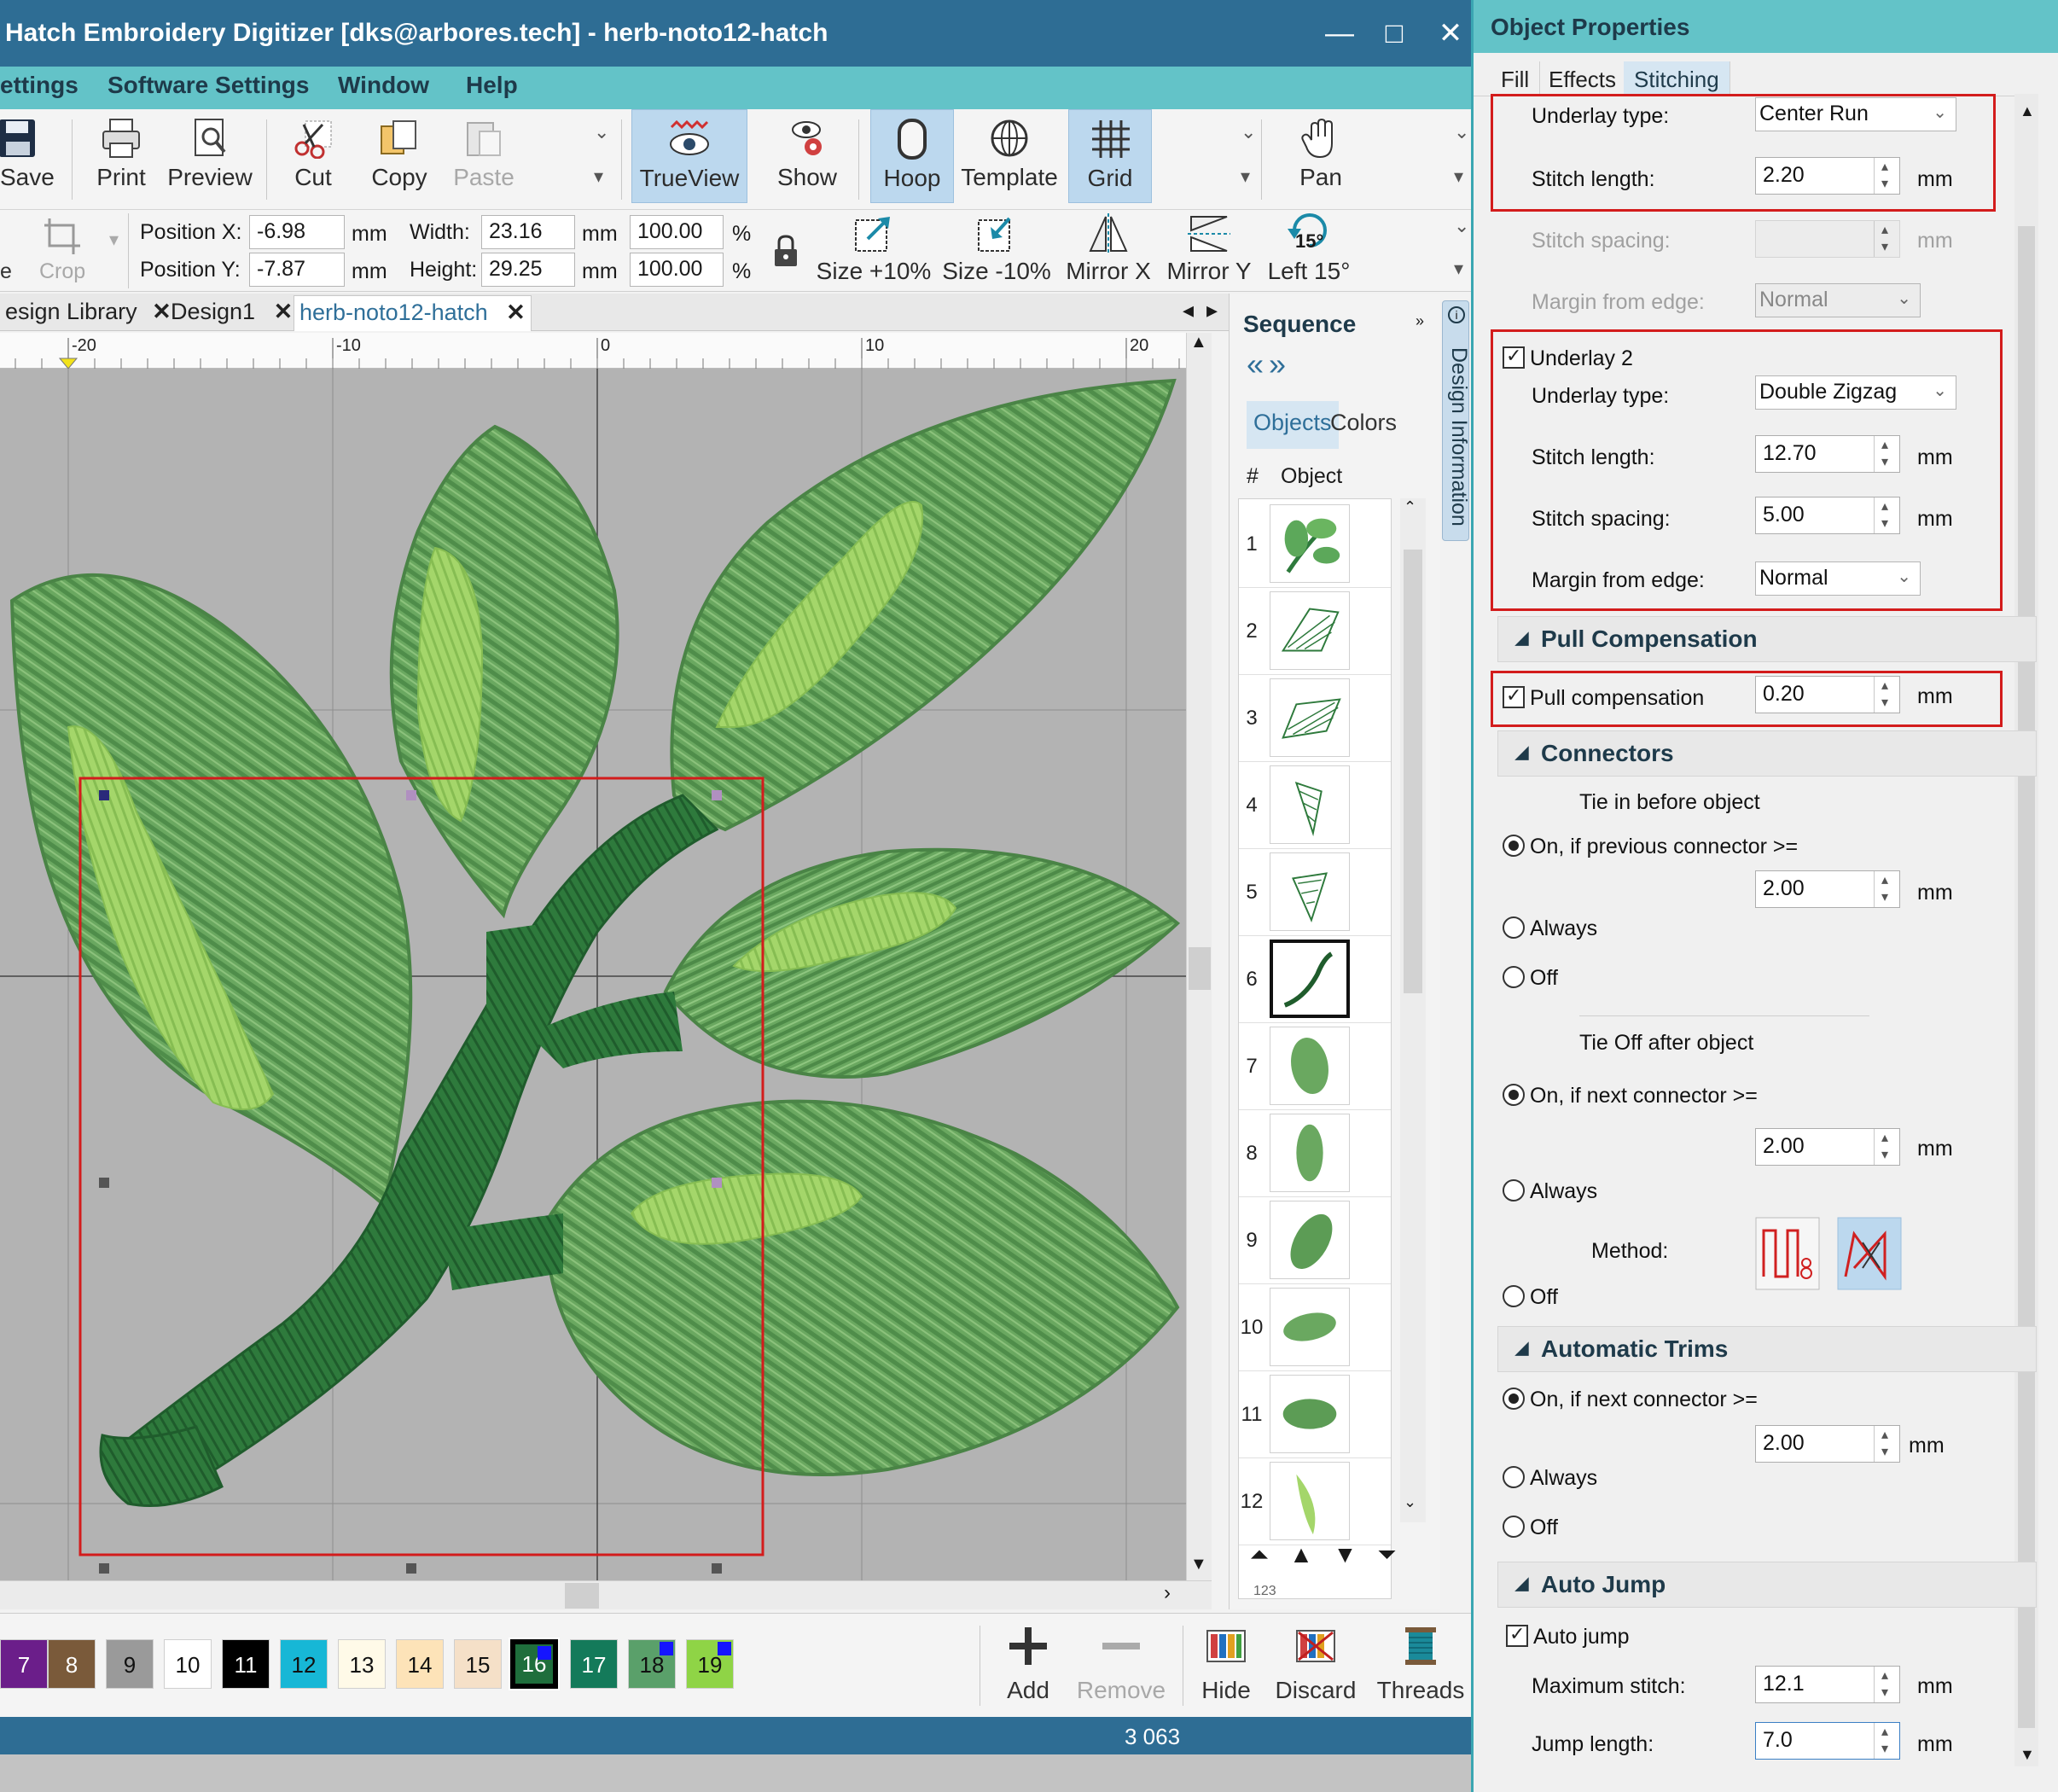  I want to click on underlay2-type-dropdown: Double Zigzag ⌄, so click(1855, 392).